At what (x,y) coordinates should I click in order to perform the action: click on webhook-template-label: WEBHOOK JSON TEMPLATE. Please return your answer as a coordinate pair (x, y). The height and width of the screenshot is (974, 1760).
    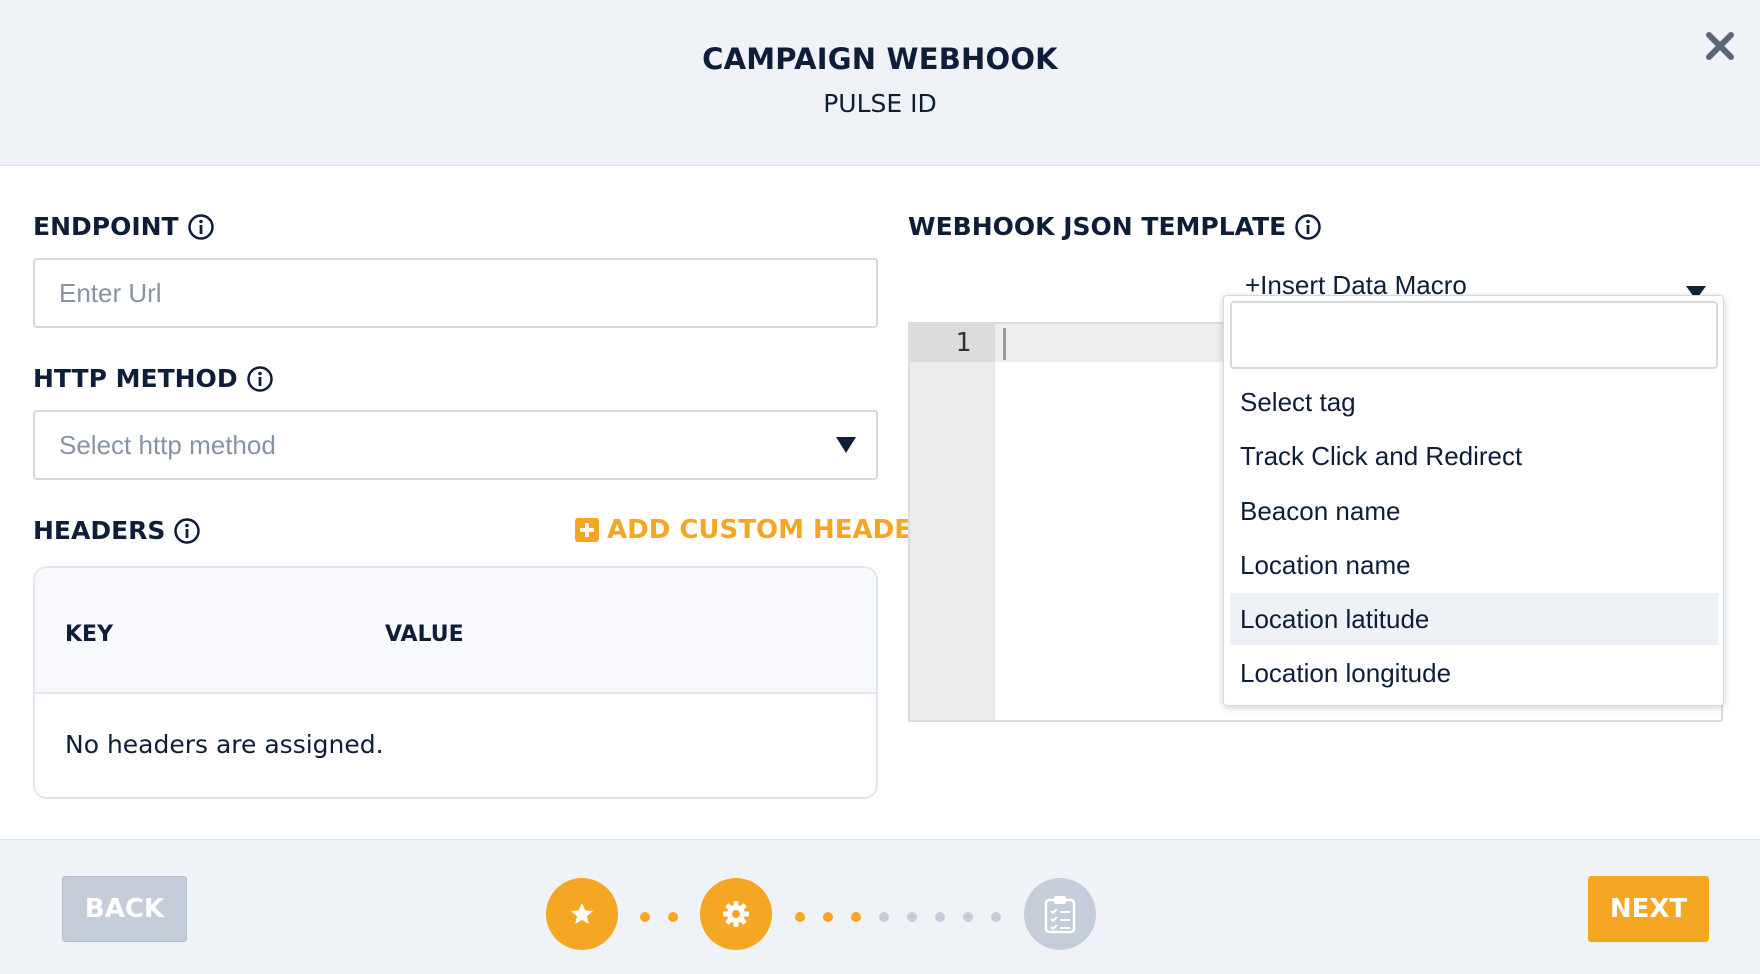
    Looking at the image, I should click on (1115, 226).